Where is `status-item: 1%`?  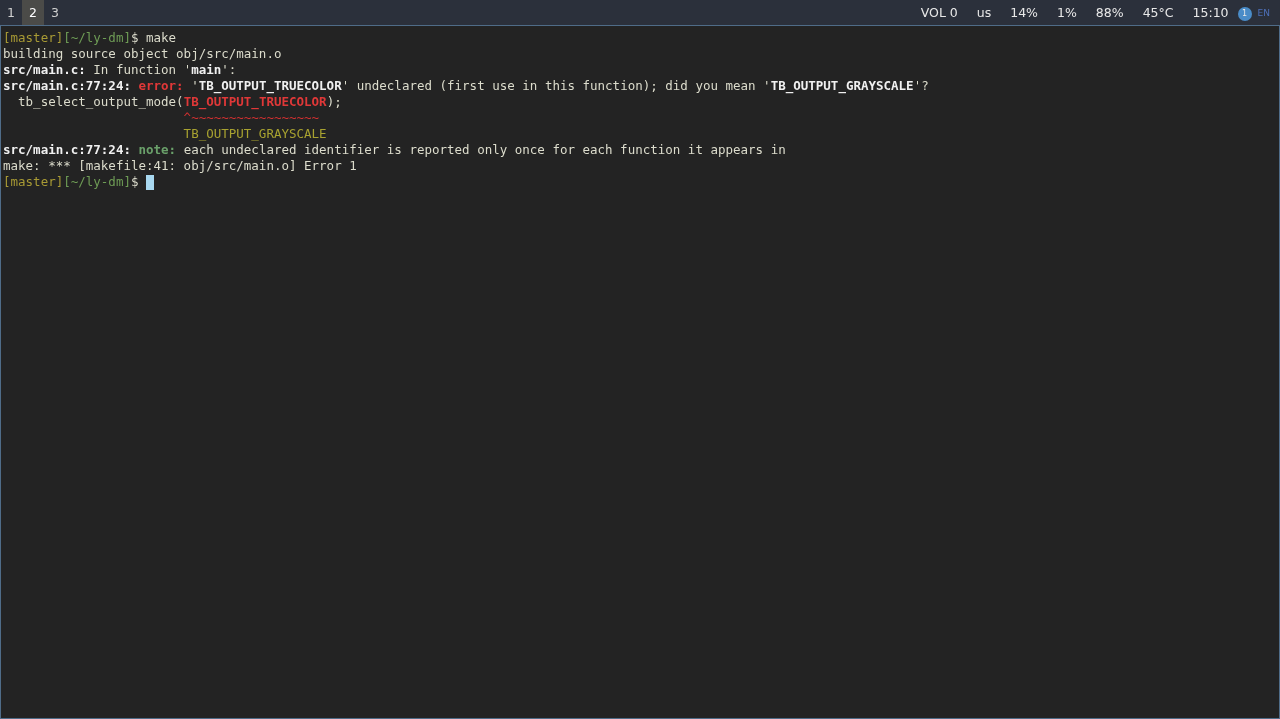
status-item: 1% is located at coordinates (1067, 12).